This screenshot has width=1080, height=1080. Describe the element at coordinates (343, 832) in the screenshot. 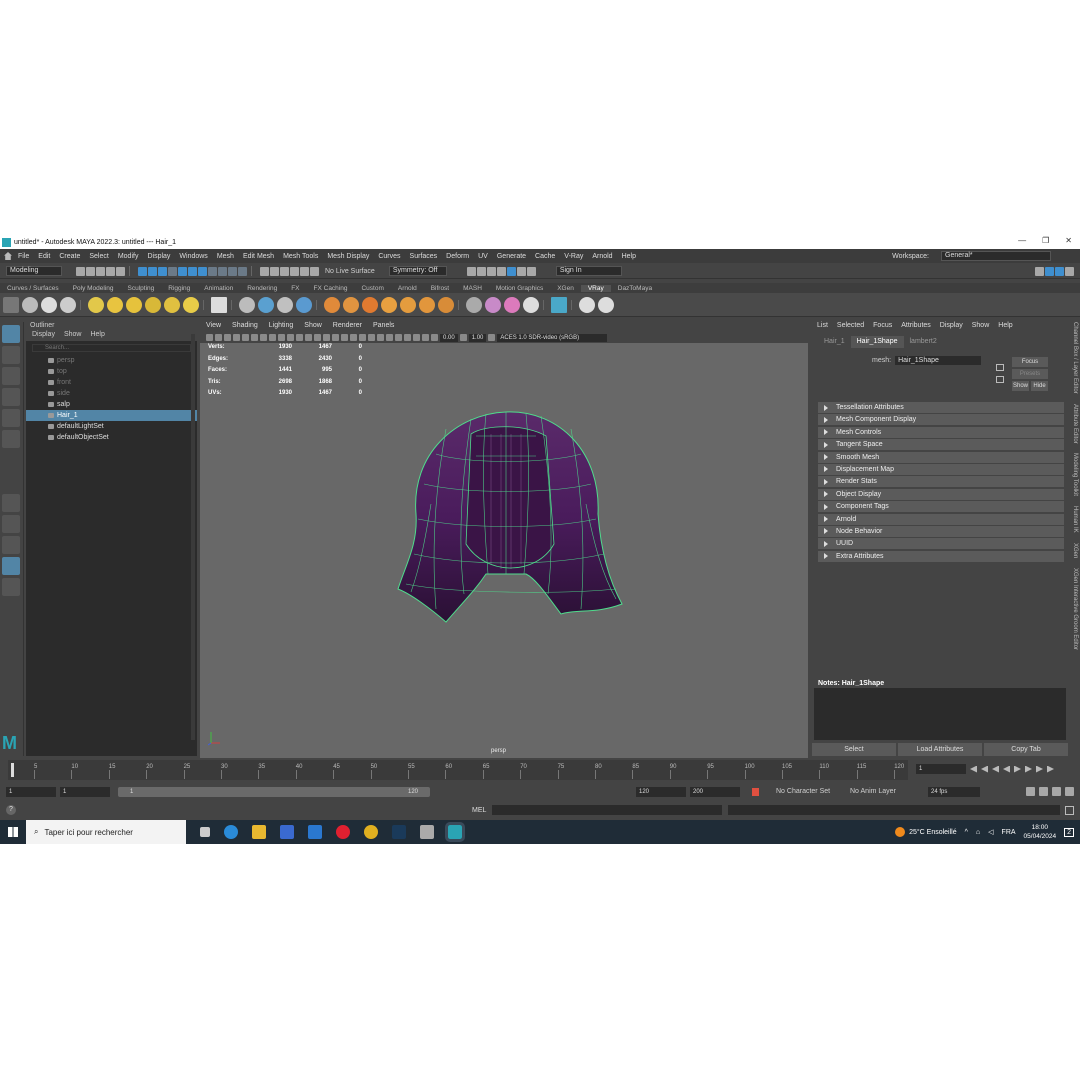

I see `opera-icon` at that location.